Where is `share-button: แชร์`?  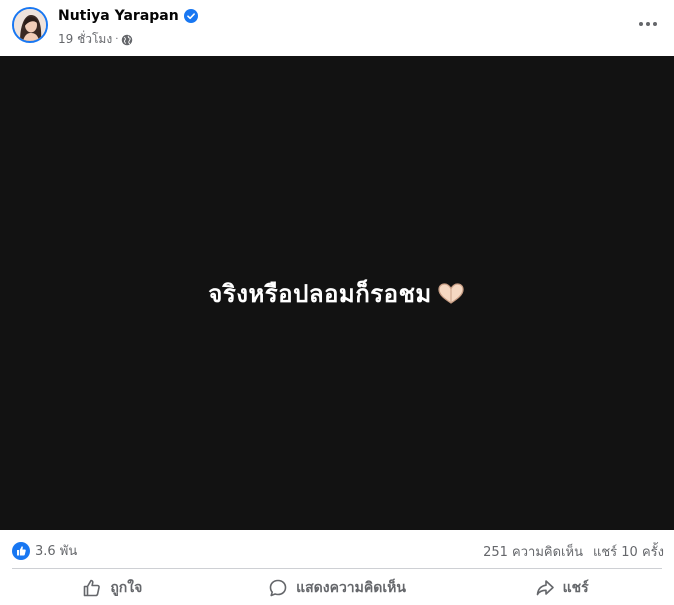 share-button: แชร์ is located at coordinates (561, 587).